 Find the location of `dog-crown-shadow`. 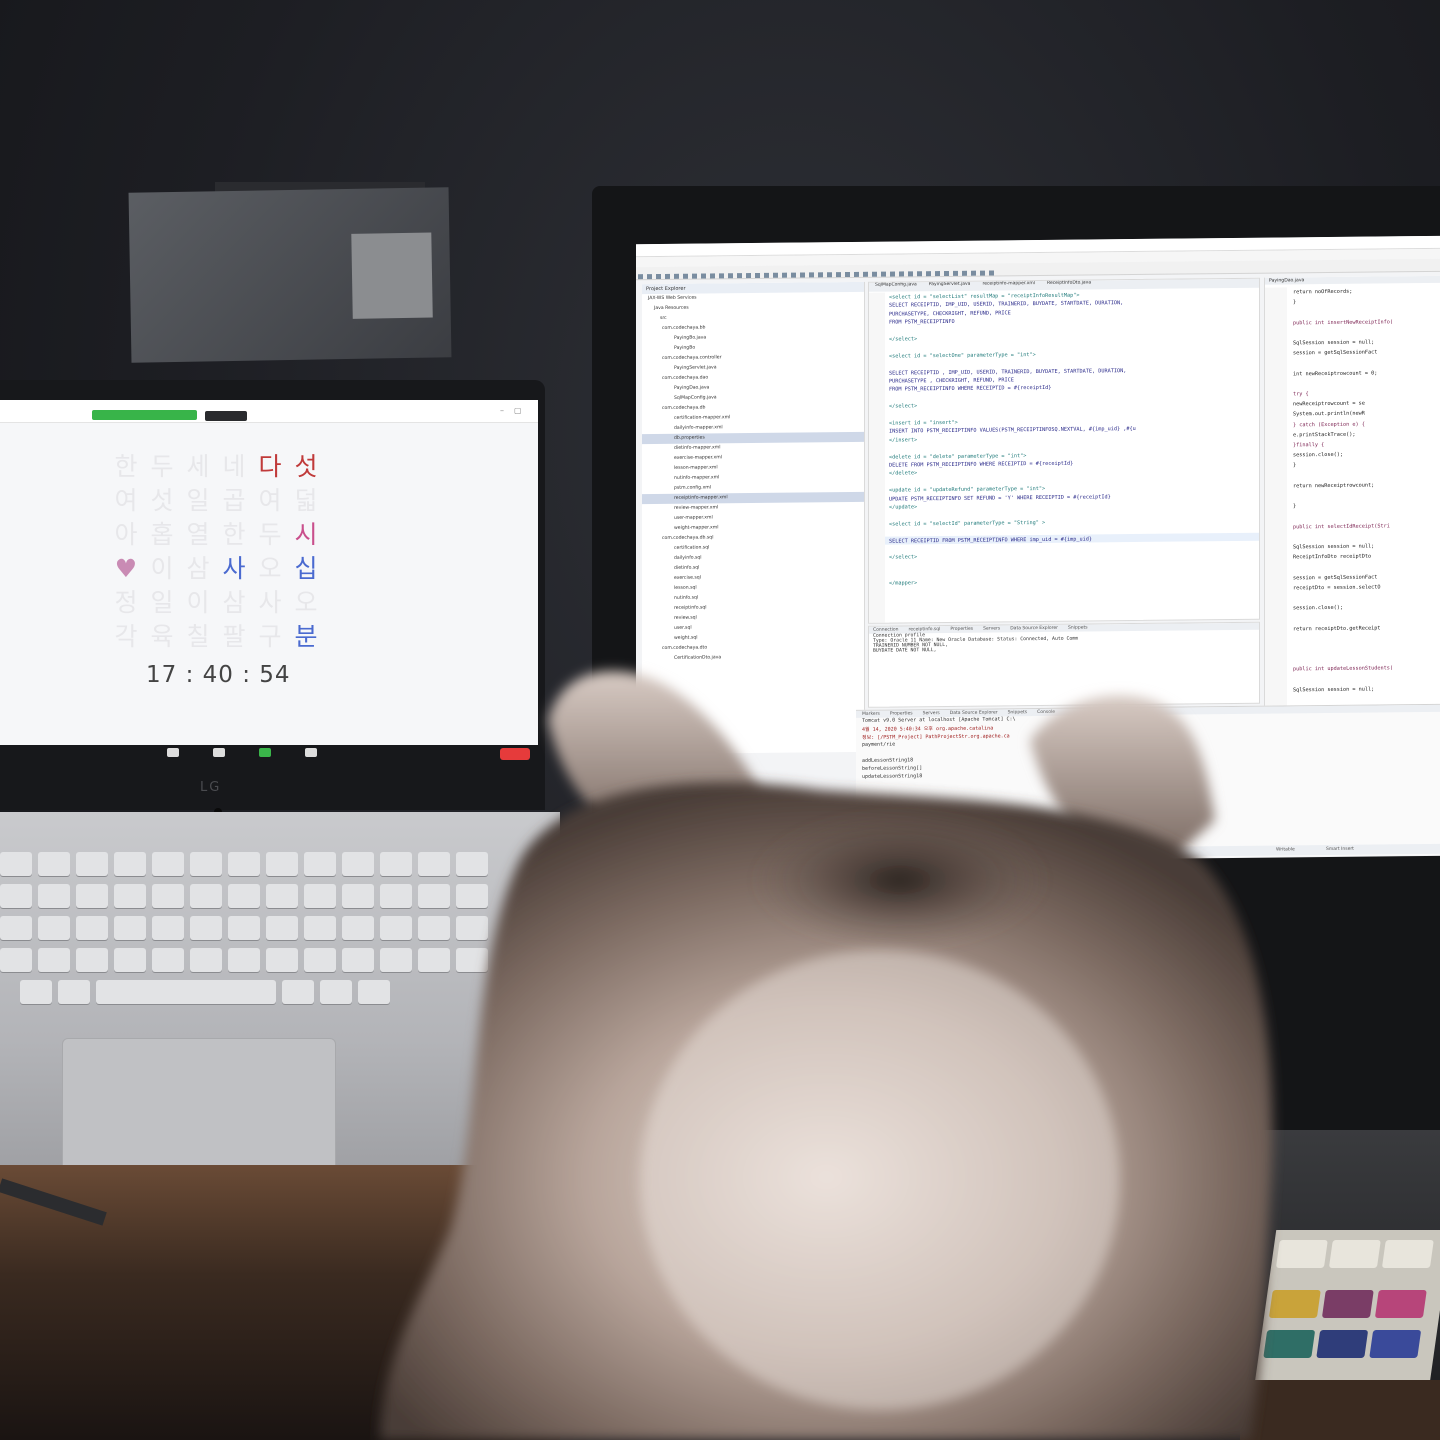

dog-crown-shadow is located at coordinates (900, 880).